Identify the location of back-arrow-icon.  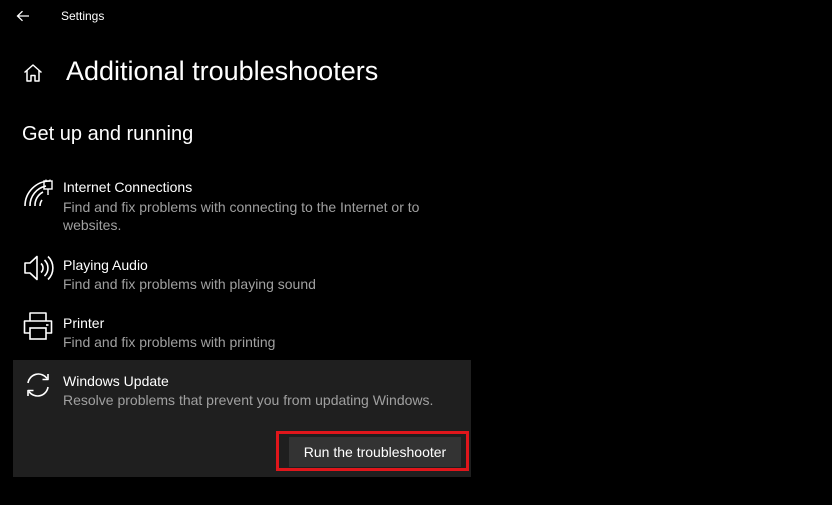
(22, 16).